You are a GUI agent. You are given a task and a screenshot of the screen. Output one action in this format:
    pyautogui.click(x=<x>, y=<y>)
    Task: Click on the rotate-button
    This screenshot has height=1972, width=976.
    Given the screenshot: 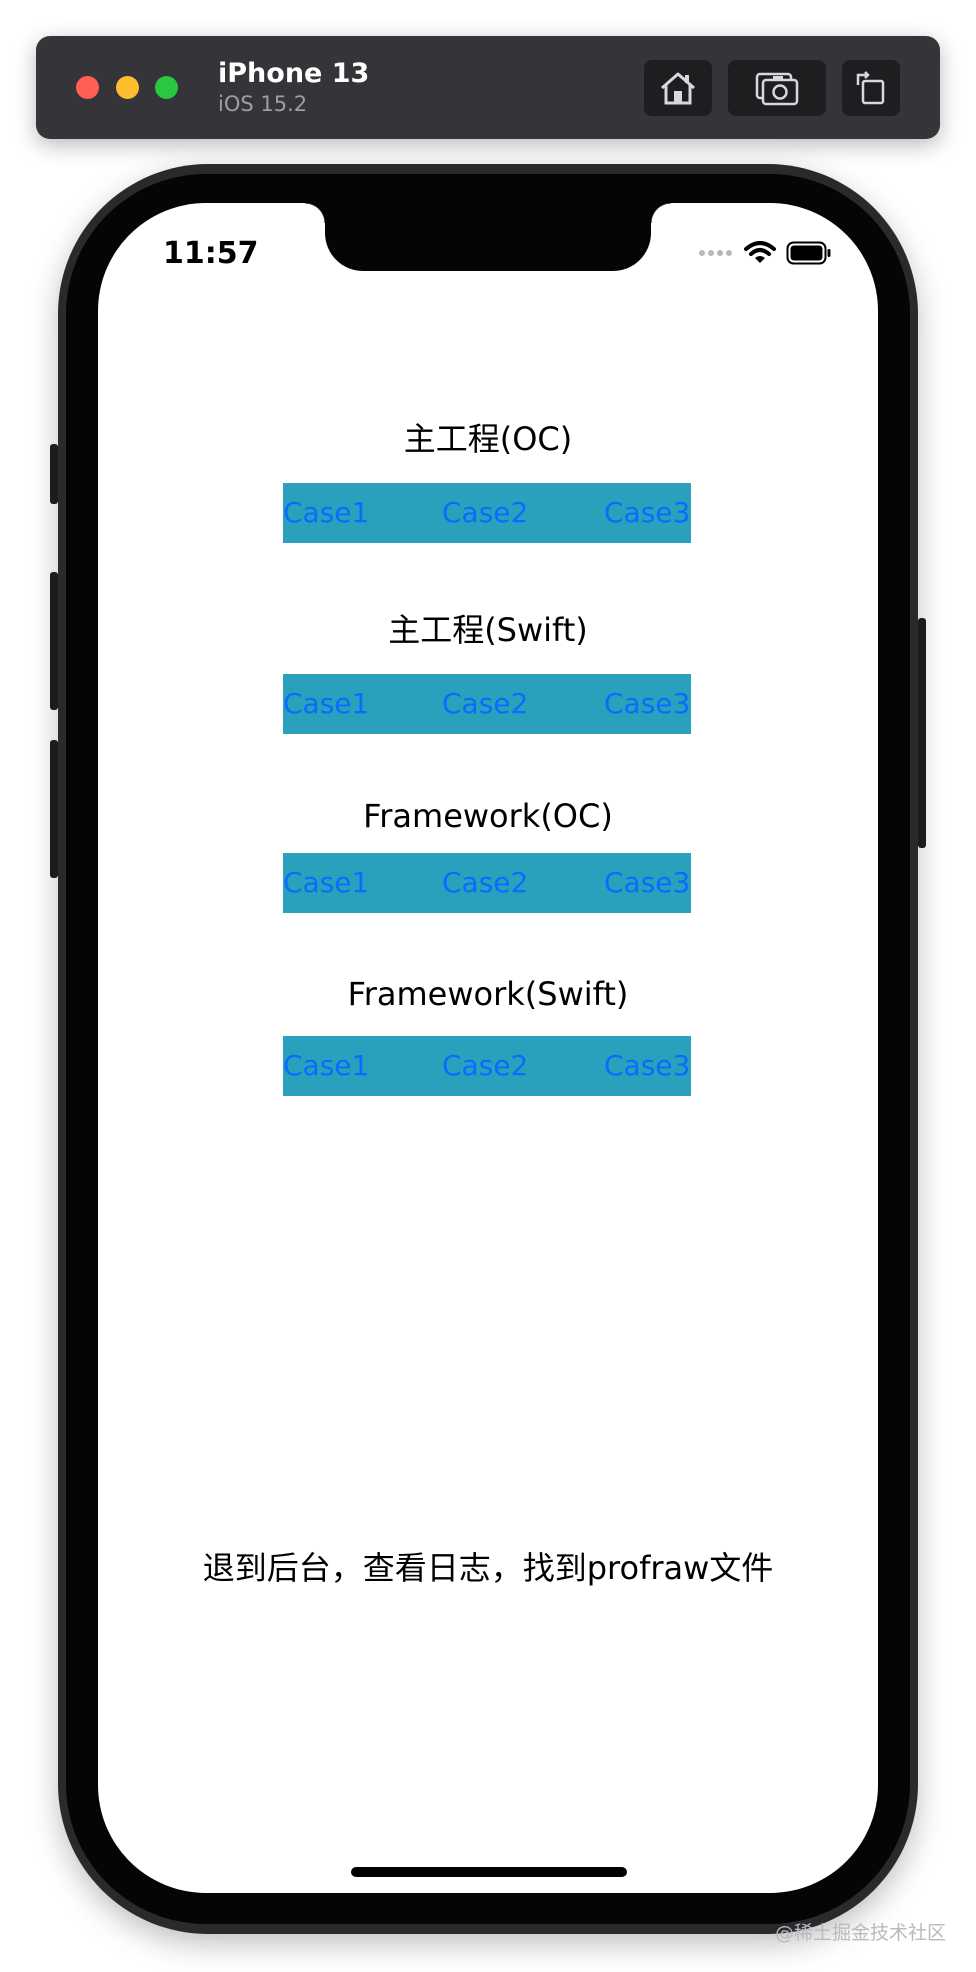 What is the action you would take?
    pyautogui.click(x=871, y=88)
    